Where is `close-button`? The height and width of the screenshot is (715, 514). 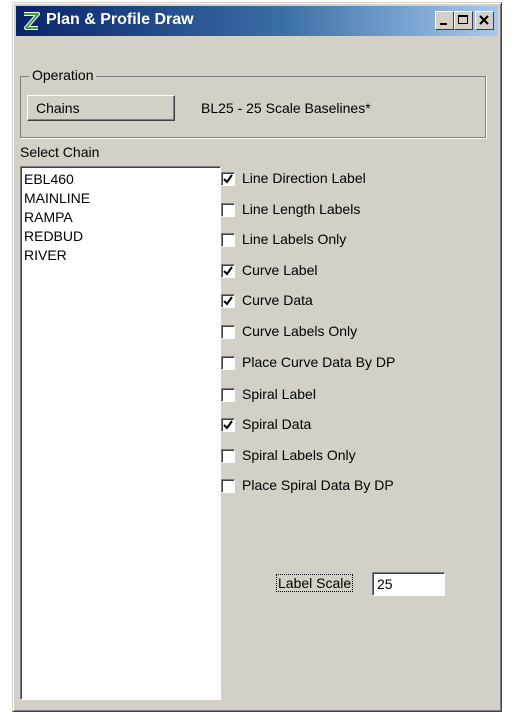 close-button is located at coordinates (484, 20).